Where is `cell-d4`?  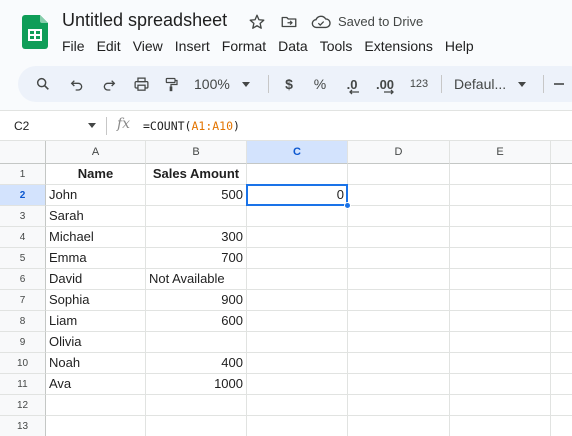
cell-d4 is located at coordinates (399, 237).